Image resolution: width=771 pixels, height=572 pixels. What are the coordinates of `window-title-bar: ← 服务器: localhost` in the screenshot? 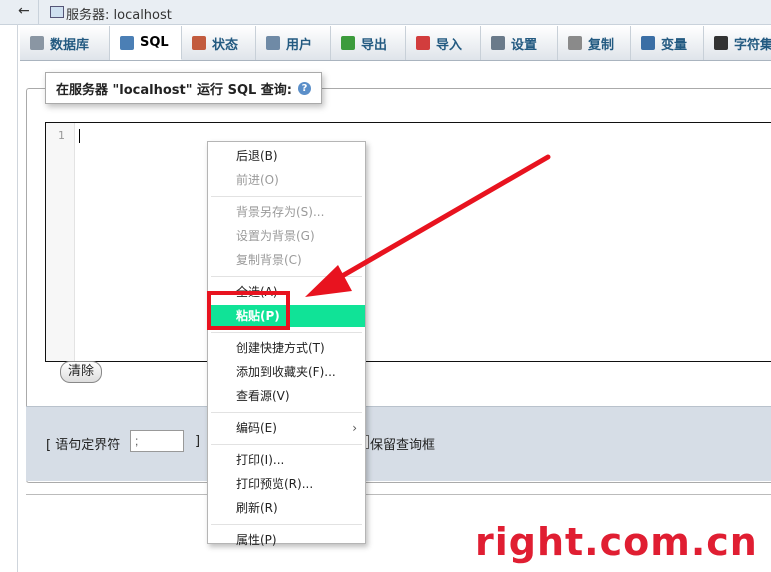 It's located at (385, 12).